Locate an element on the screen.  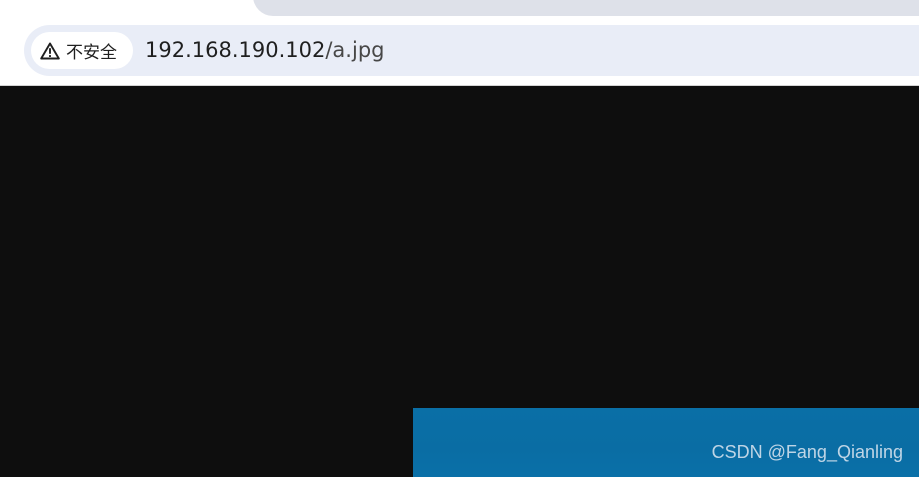
tab-strip is located at coordinates (586, 8).